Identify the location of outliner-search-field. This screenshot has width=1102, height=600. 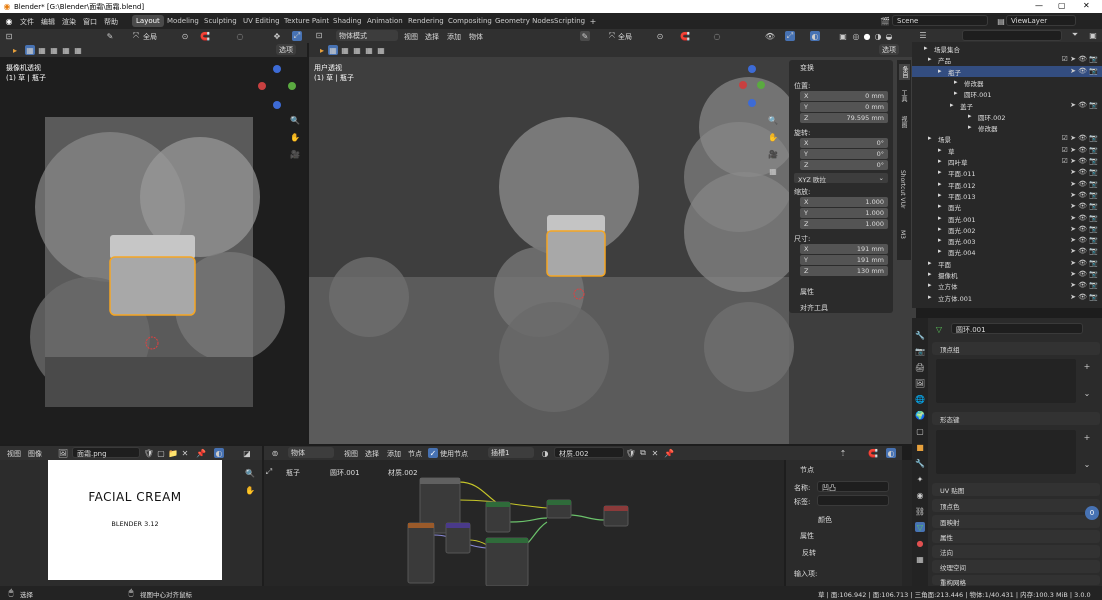
(1012, 35).